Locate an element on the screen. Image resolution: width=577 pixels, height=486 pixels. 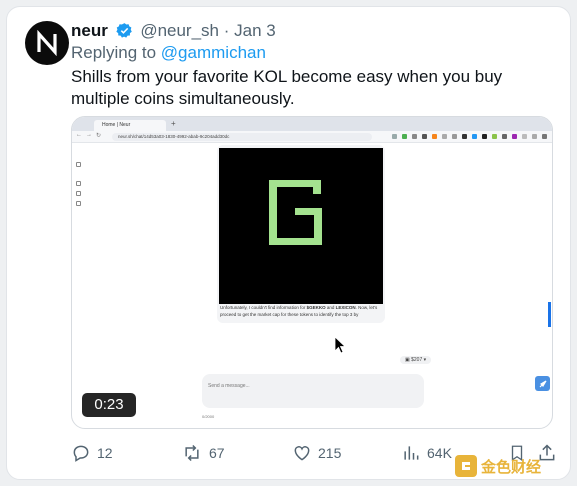
scroll-indicator is located at coordinates (549, 314).